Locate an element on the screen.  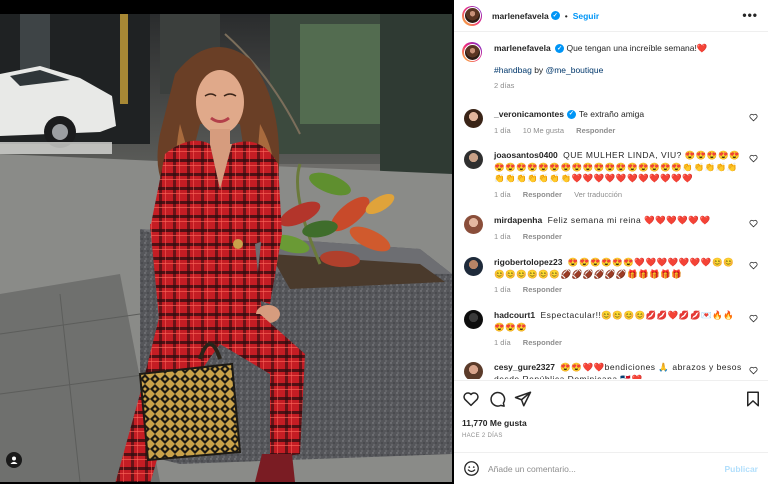
share-icon is located at coordinates (523, 399).